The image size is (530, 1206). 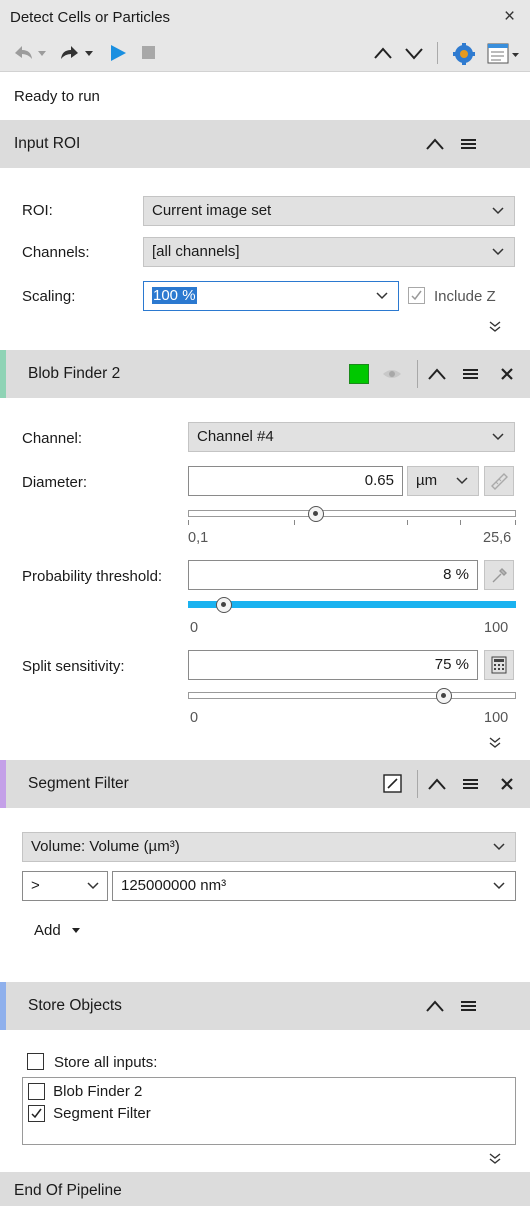 What do you see at coordinates (392, 374) in the screenshot?
I see `eye-icon` at bounding box center [392, 374].